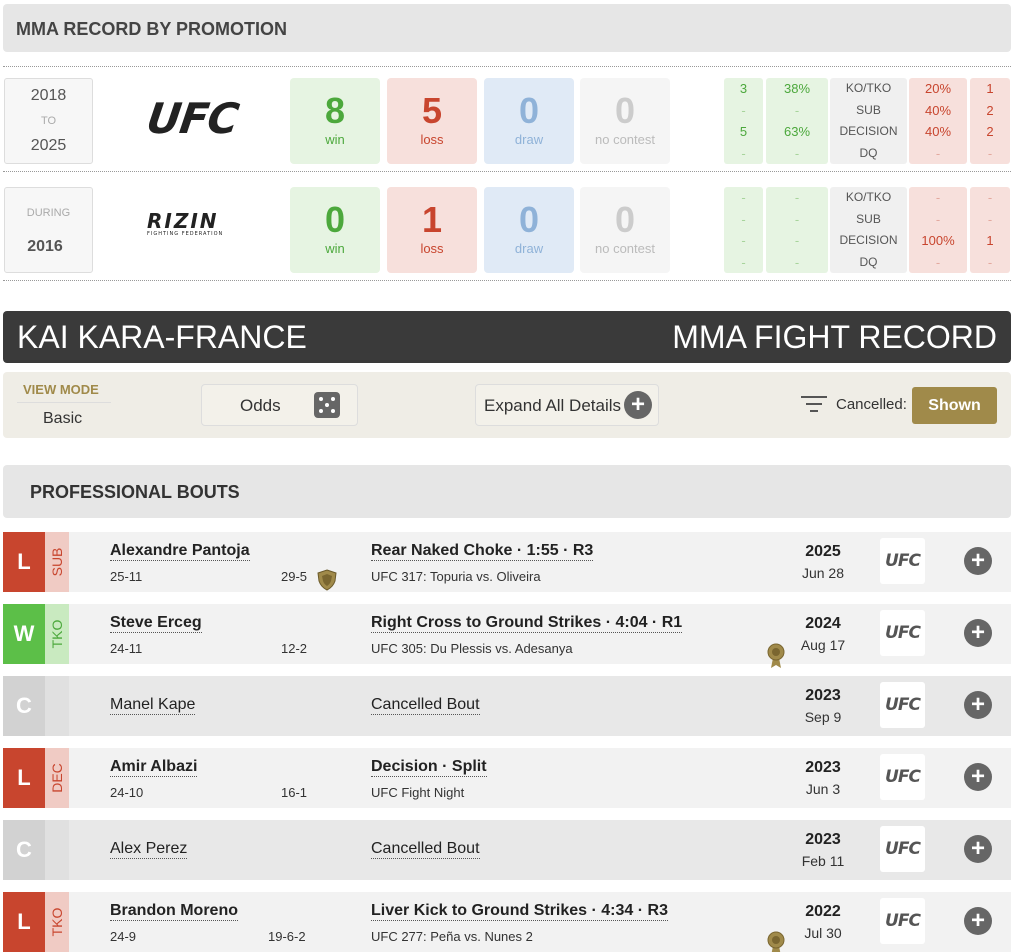  What do you see at coordinates (823, 789) in the screenshot?
I see `bout-date: Jun 3` at bounding box center [823, 789].